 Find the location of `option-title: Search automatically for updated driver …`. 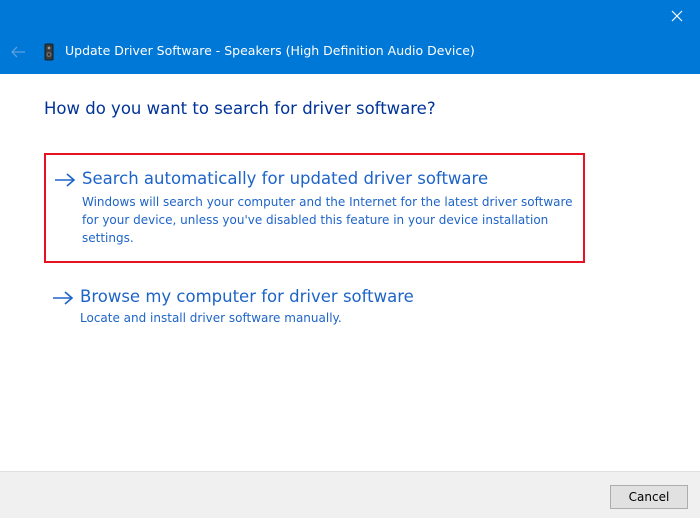

option-title: Search automatically for updated driver … is located at coordinates (285, 178).